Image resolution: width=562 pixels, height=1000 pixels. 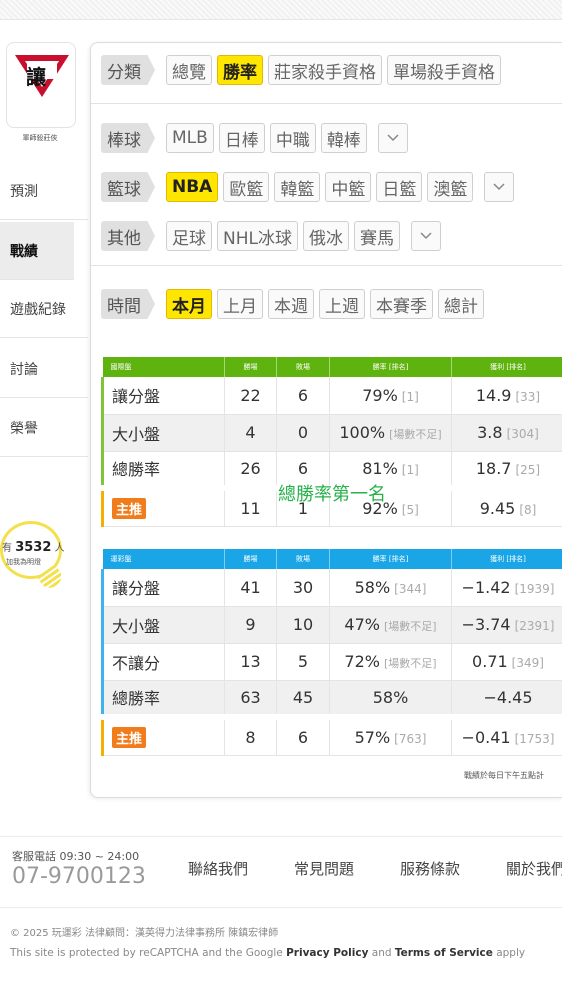 I want to click on sidebar-item-label: 遊戲紀錄, so click(x=38, y=309).